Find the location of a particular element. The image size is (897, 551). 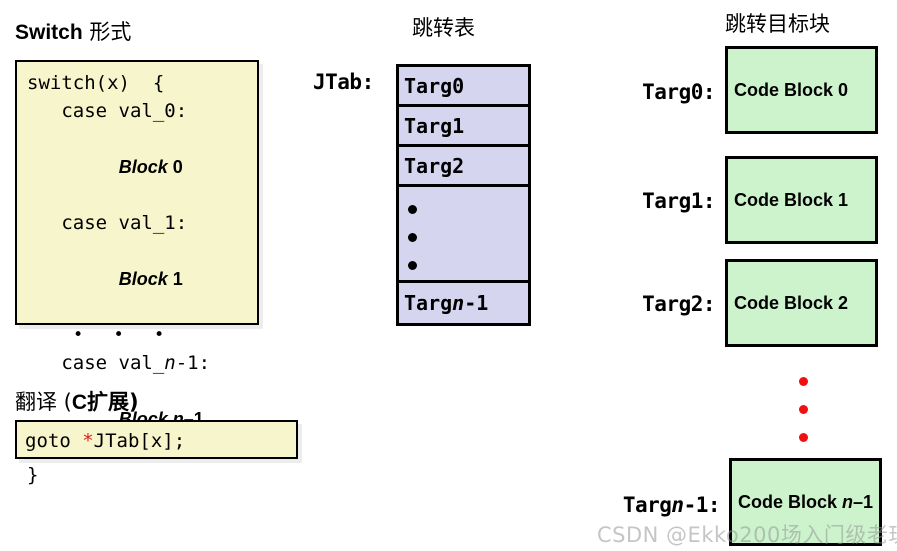

switch-form-heading: Switch 形式 is located at coordinates (73, 32).